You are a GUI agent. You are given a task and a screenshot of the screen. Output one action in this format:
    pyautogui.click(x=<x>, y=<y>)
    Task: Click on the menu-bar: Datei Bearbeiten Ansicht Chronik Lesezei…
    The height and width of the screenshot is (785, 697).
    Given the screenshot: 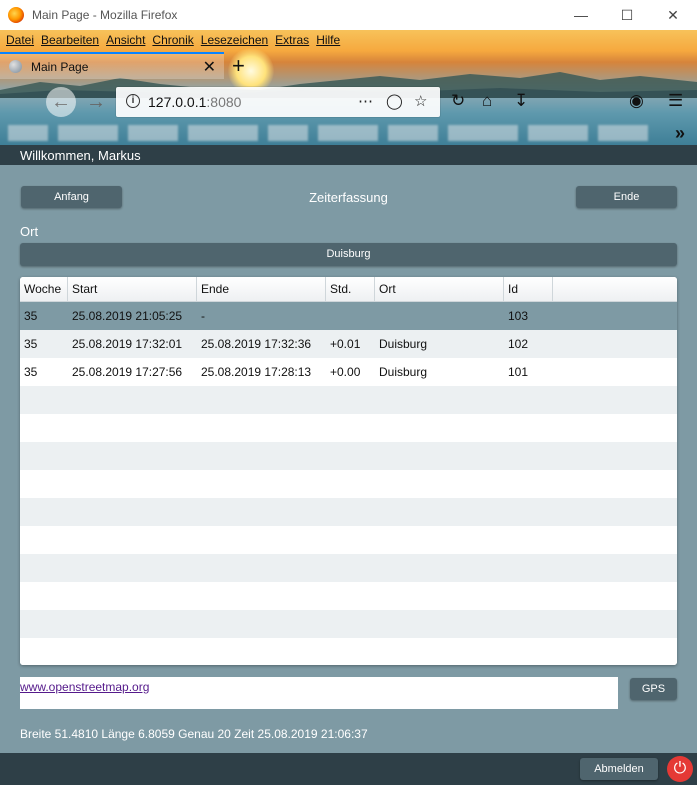 What is the action you would take?
    pyautogui.click(x=170, y=40)
    